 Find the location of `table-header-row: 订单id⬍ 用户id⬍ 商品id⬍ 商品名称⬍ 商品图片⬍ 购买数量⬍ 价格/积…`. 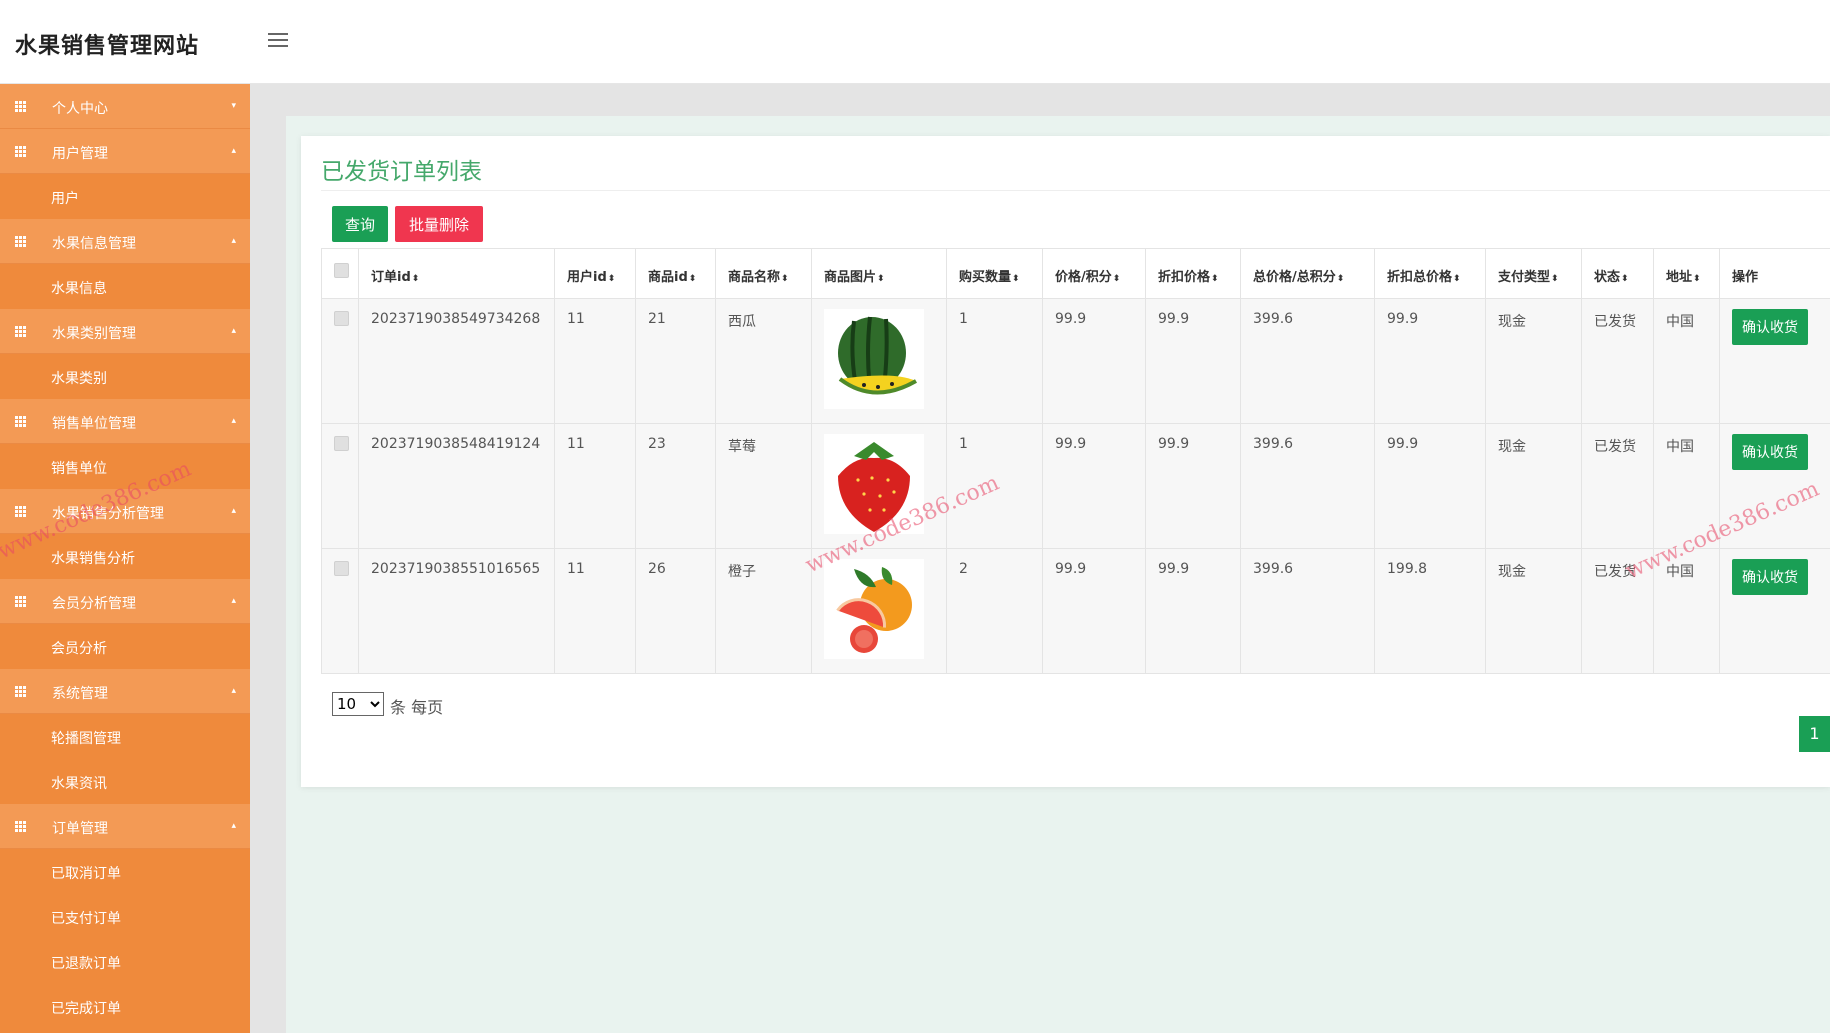

table-header-row: 订单id⬍ 用户id⬍ 商品id⬍ 商品名称⬍ 商品图片⬍ 购买数量⬍ 价格/积… is located at coordinates (1075, 273).